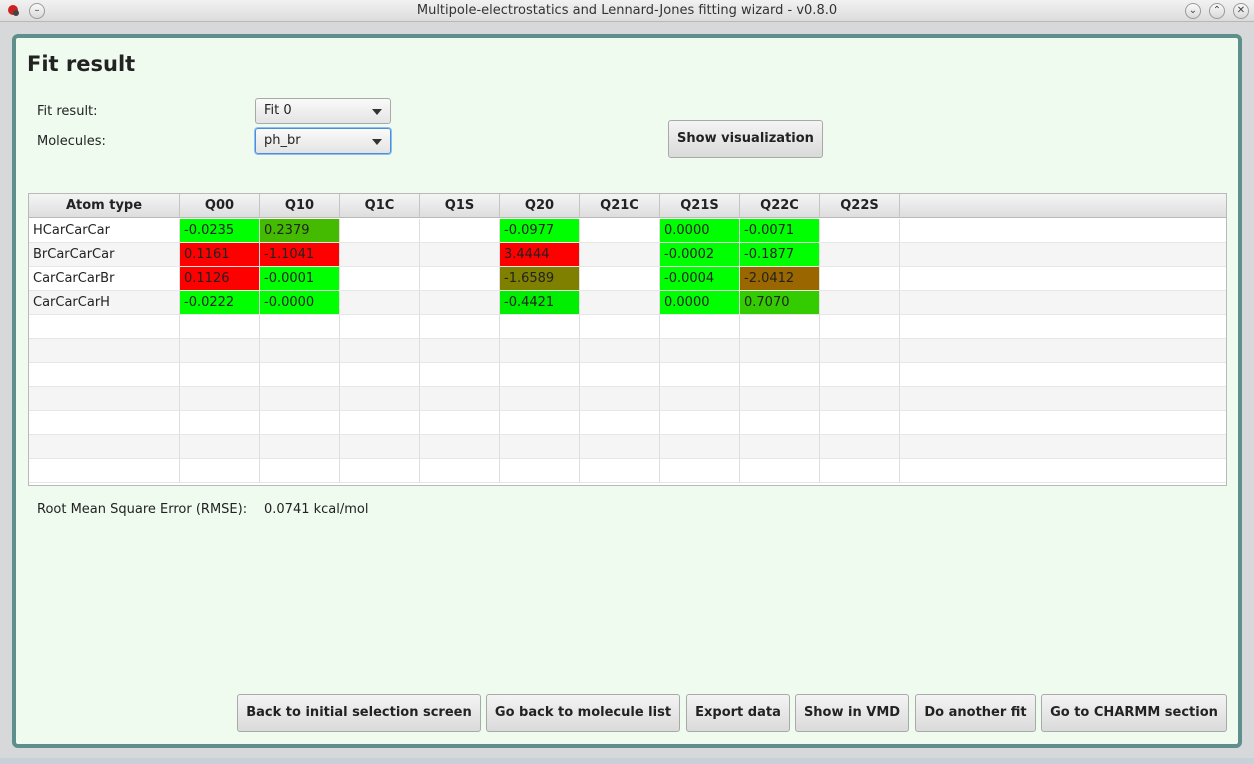 The height and width of the screenshot is (764, 1254). I want to click on table-cell: -1.1041, so click(300, 255).